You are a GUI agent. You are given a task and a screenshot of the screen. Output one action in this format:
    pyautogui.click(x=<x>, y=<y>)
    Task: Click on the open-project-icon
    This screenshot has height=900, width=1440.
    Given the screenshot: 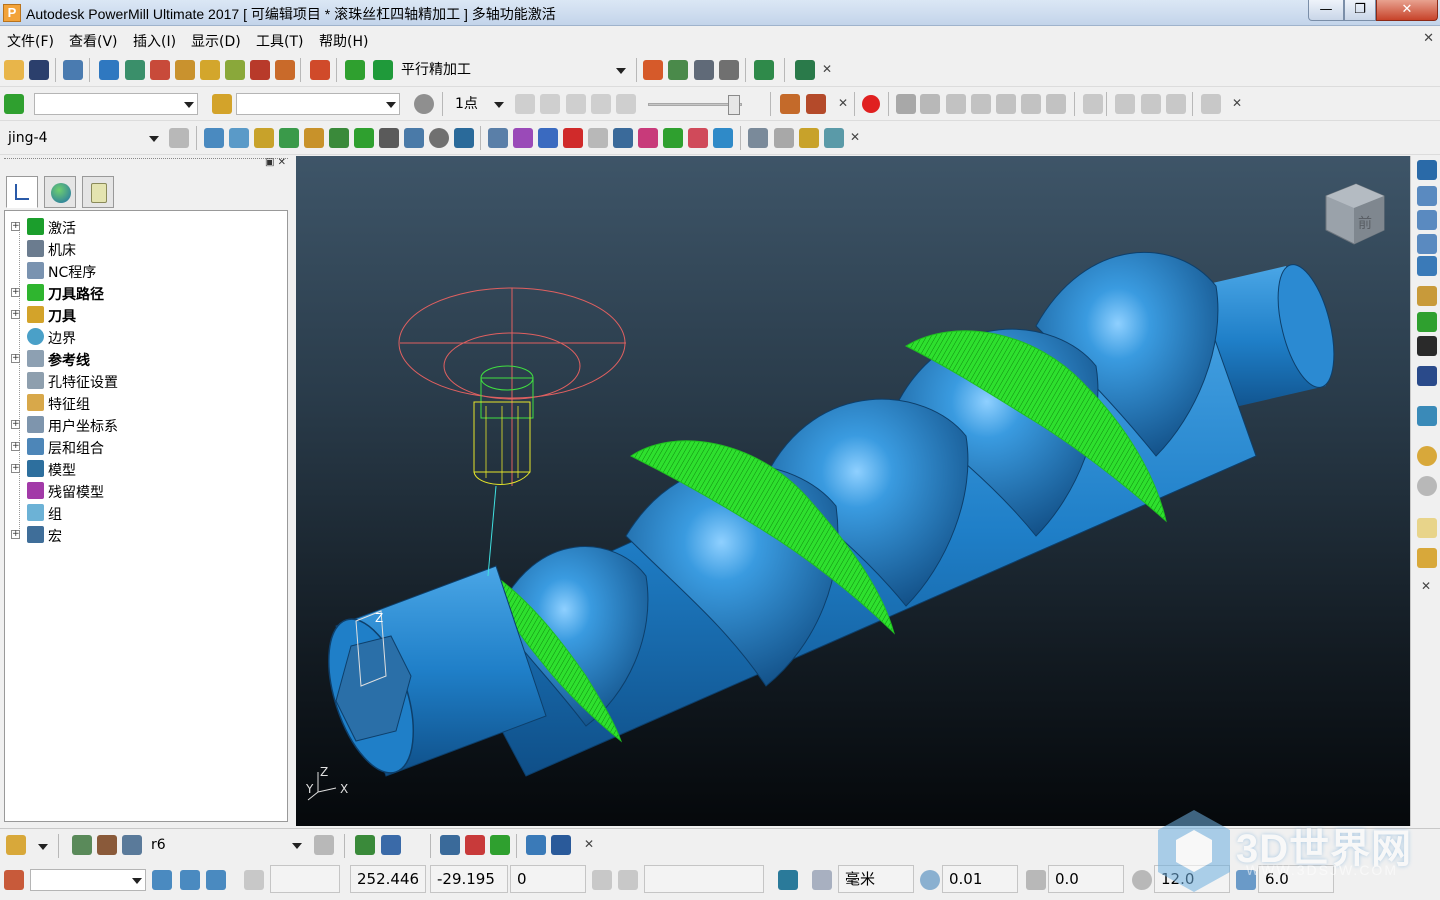 What is the action you would take?
    pyautogui.click(x=14, y=70)
    